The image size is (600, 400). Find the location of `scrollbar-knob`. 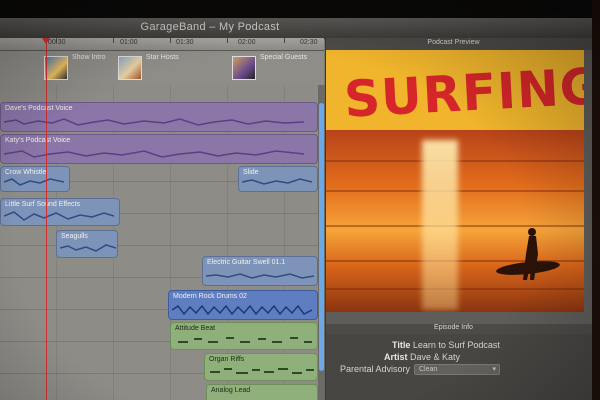

scrollbar-knob is located at coordinates (321, 237).